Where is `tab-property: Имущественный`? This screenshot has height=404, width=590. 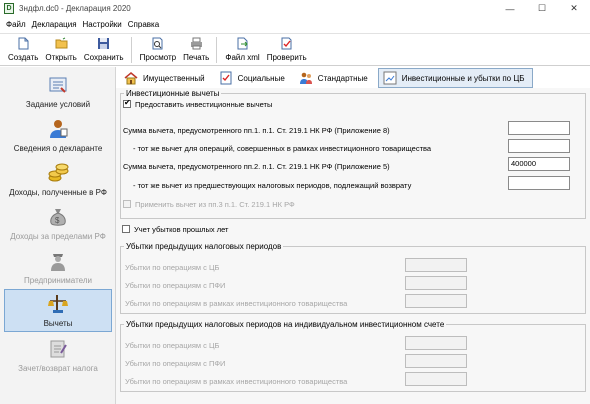
tab-property: Имущественный is located at coordinates (166, 78).